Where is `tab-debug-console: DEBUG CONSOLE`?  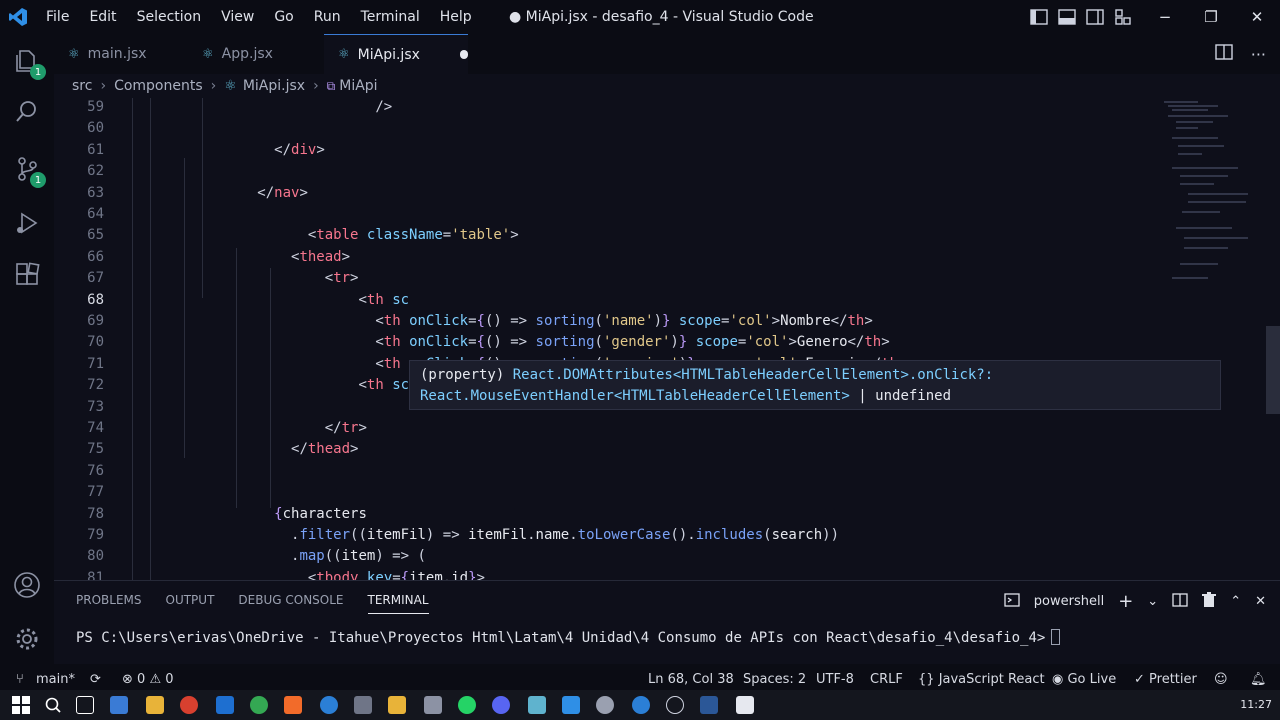 tab-debug-console: DEBUG CONSOLE is located at coordinates (290, 603).